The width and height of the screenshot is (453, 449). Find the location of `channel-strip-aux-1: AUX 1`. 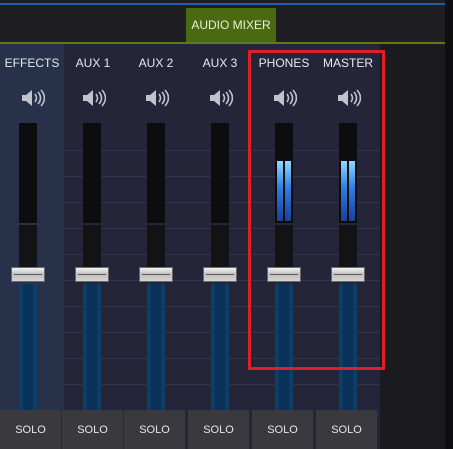

channel-strip-aux-1: AUX 1 is located at coordinates (93, 227).